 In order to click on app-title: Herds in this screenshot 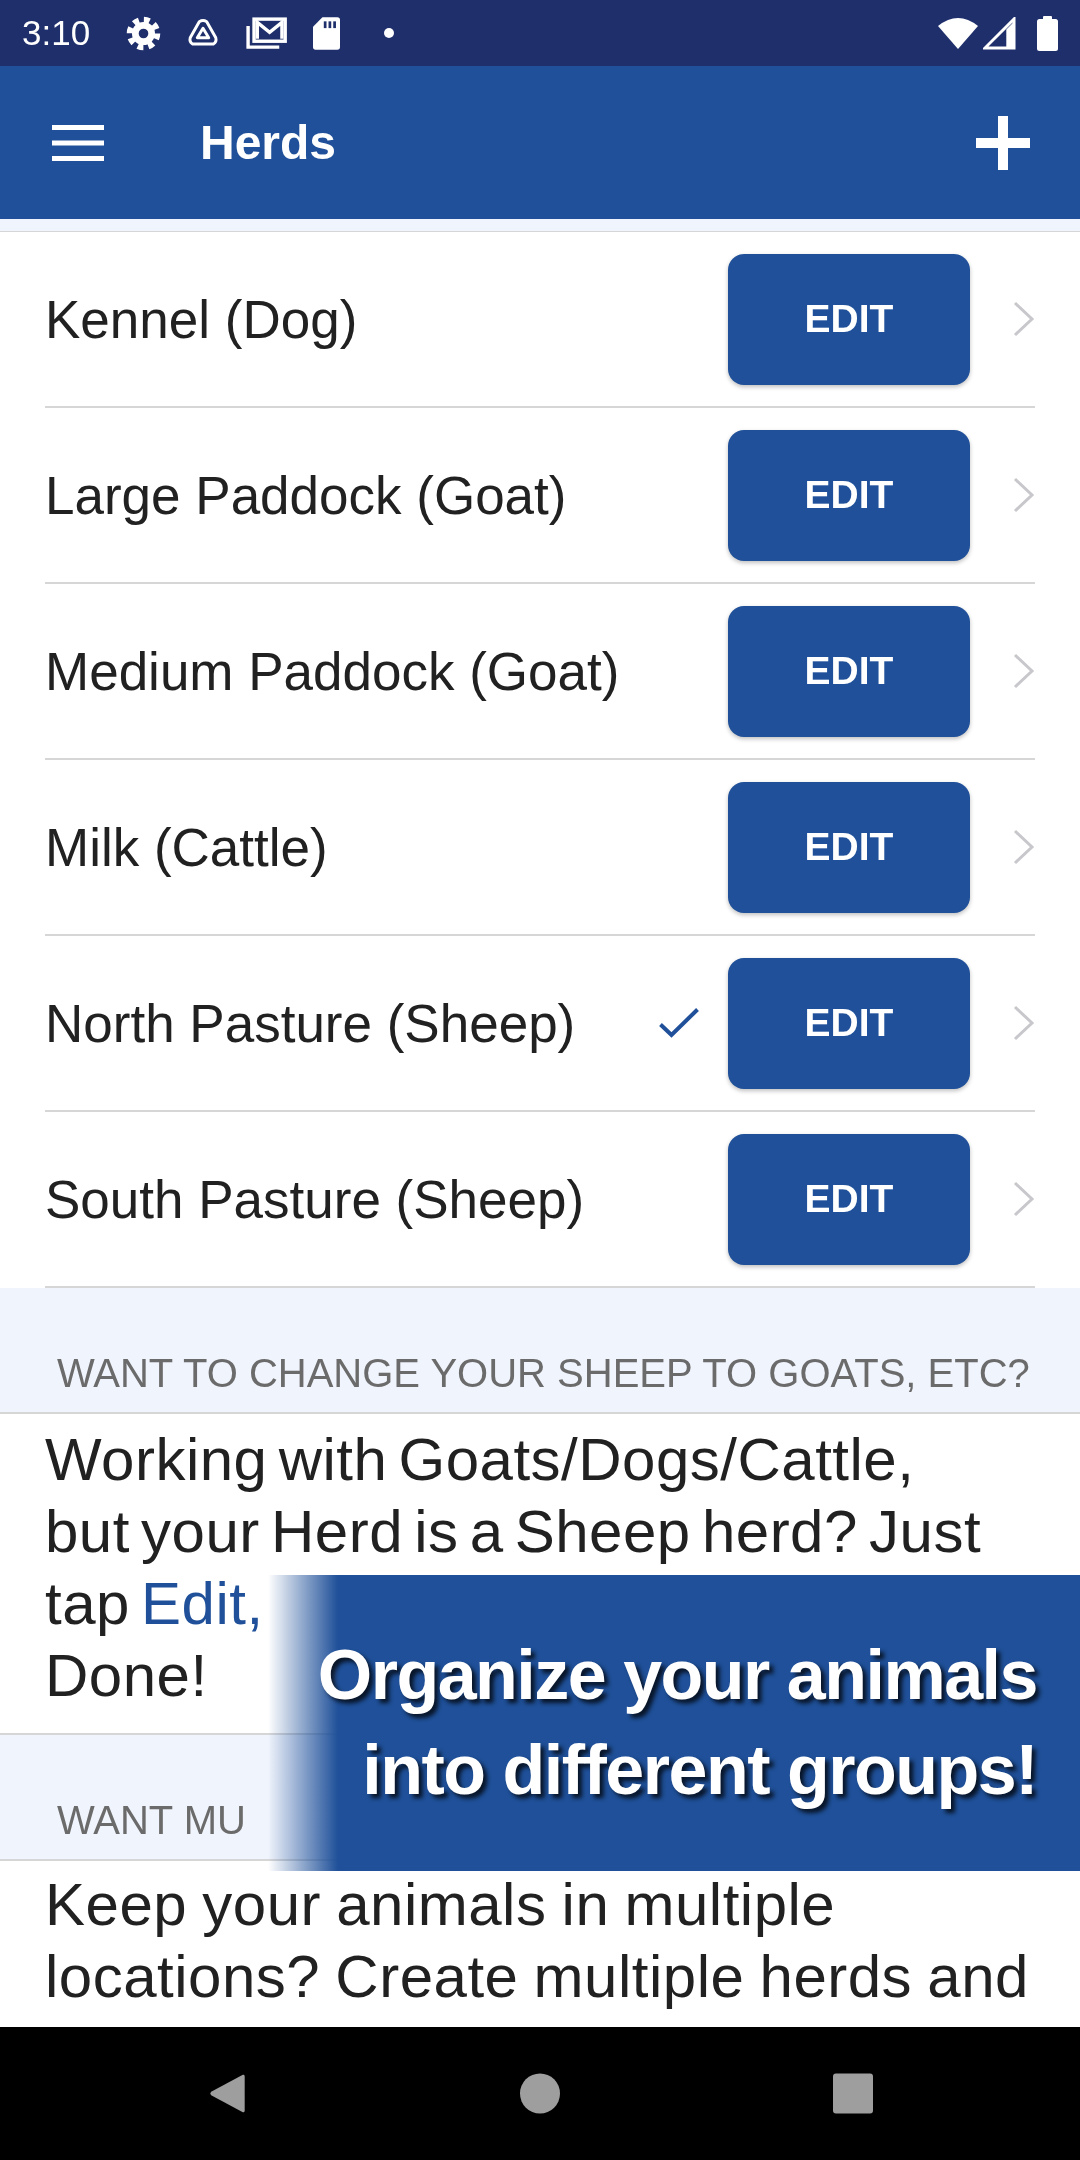, I will do `click(268, 142)`.